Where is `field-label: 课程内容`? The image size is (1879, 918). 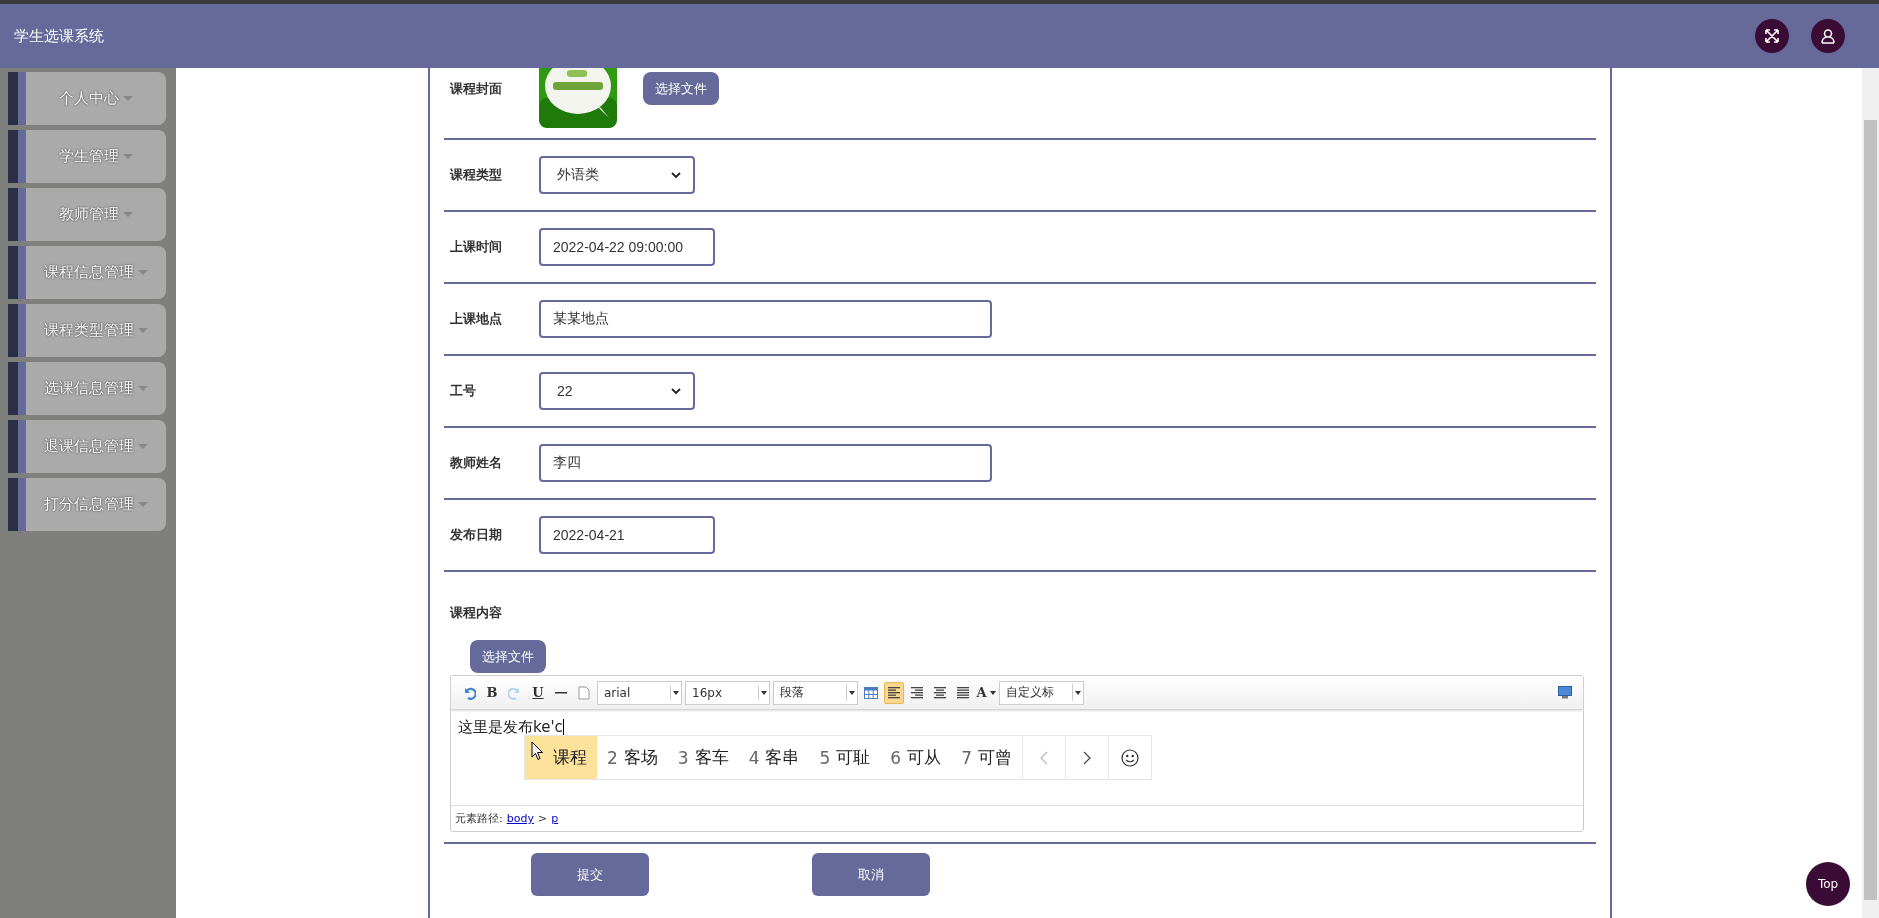
field-label: 课程内容 is located at coordinates (476, 613).